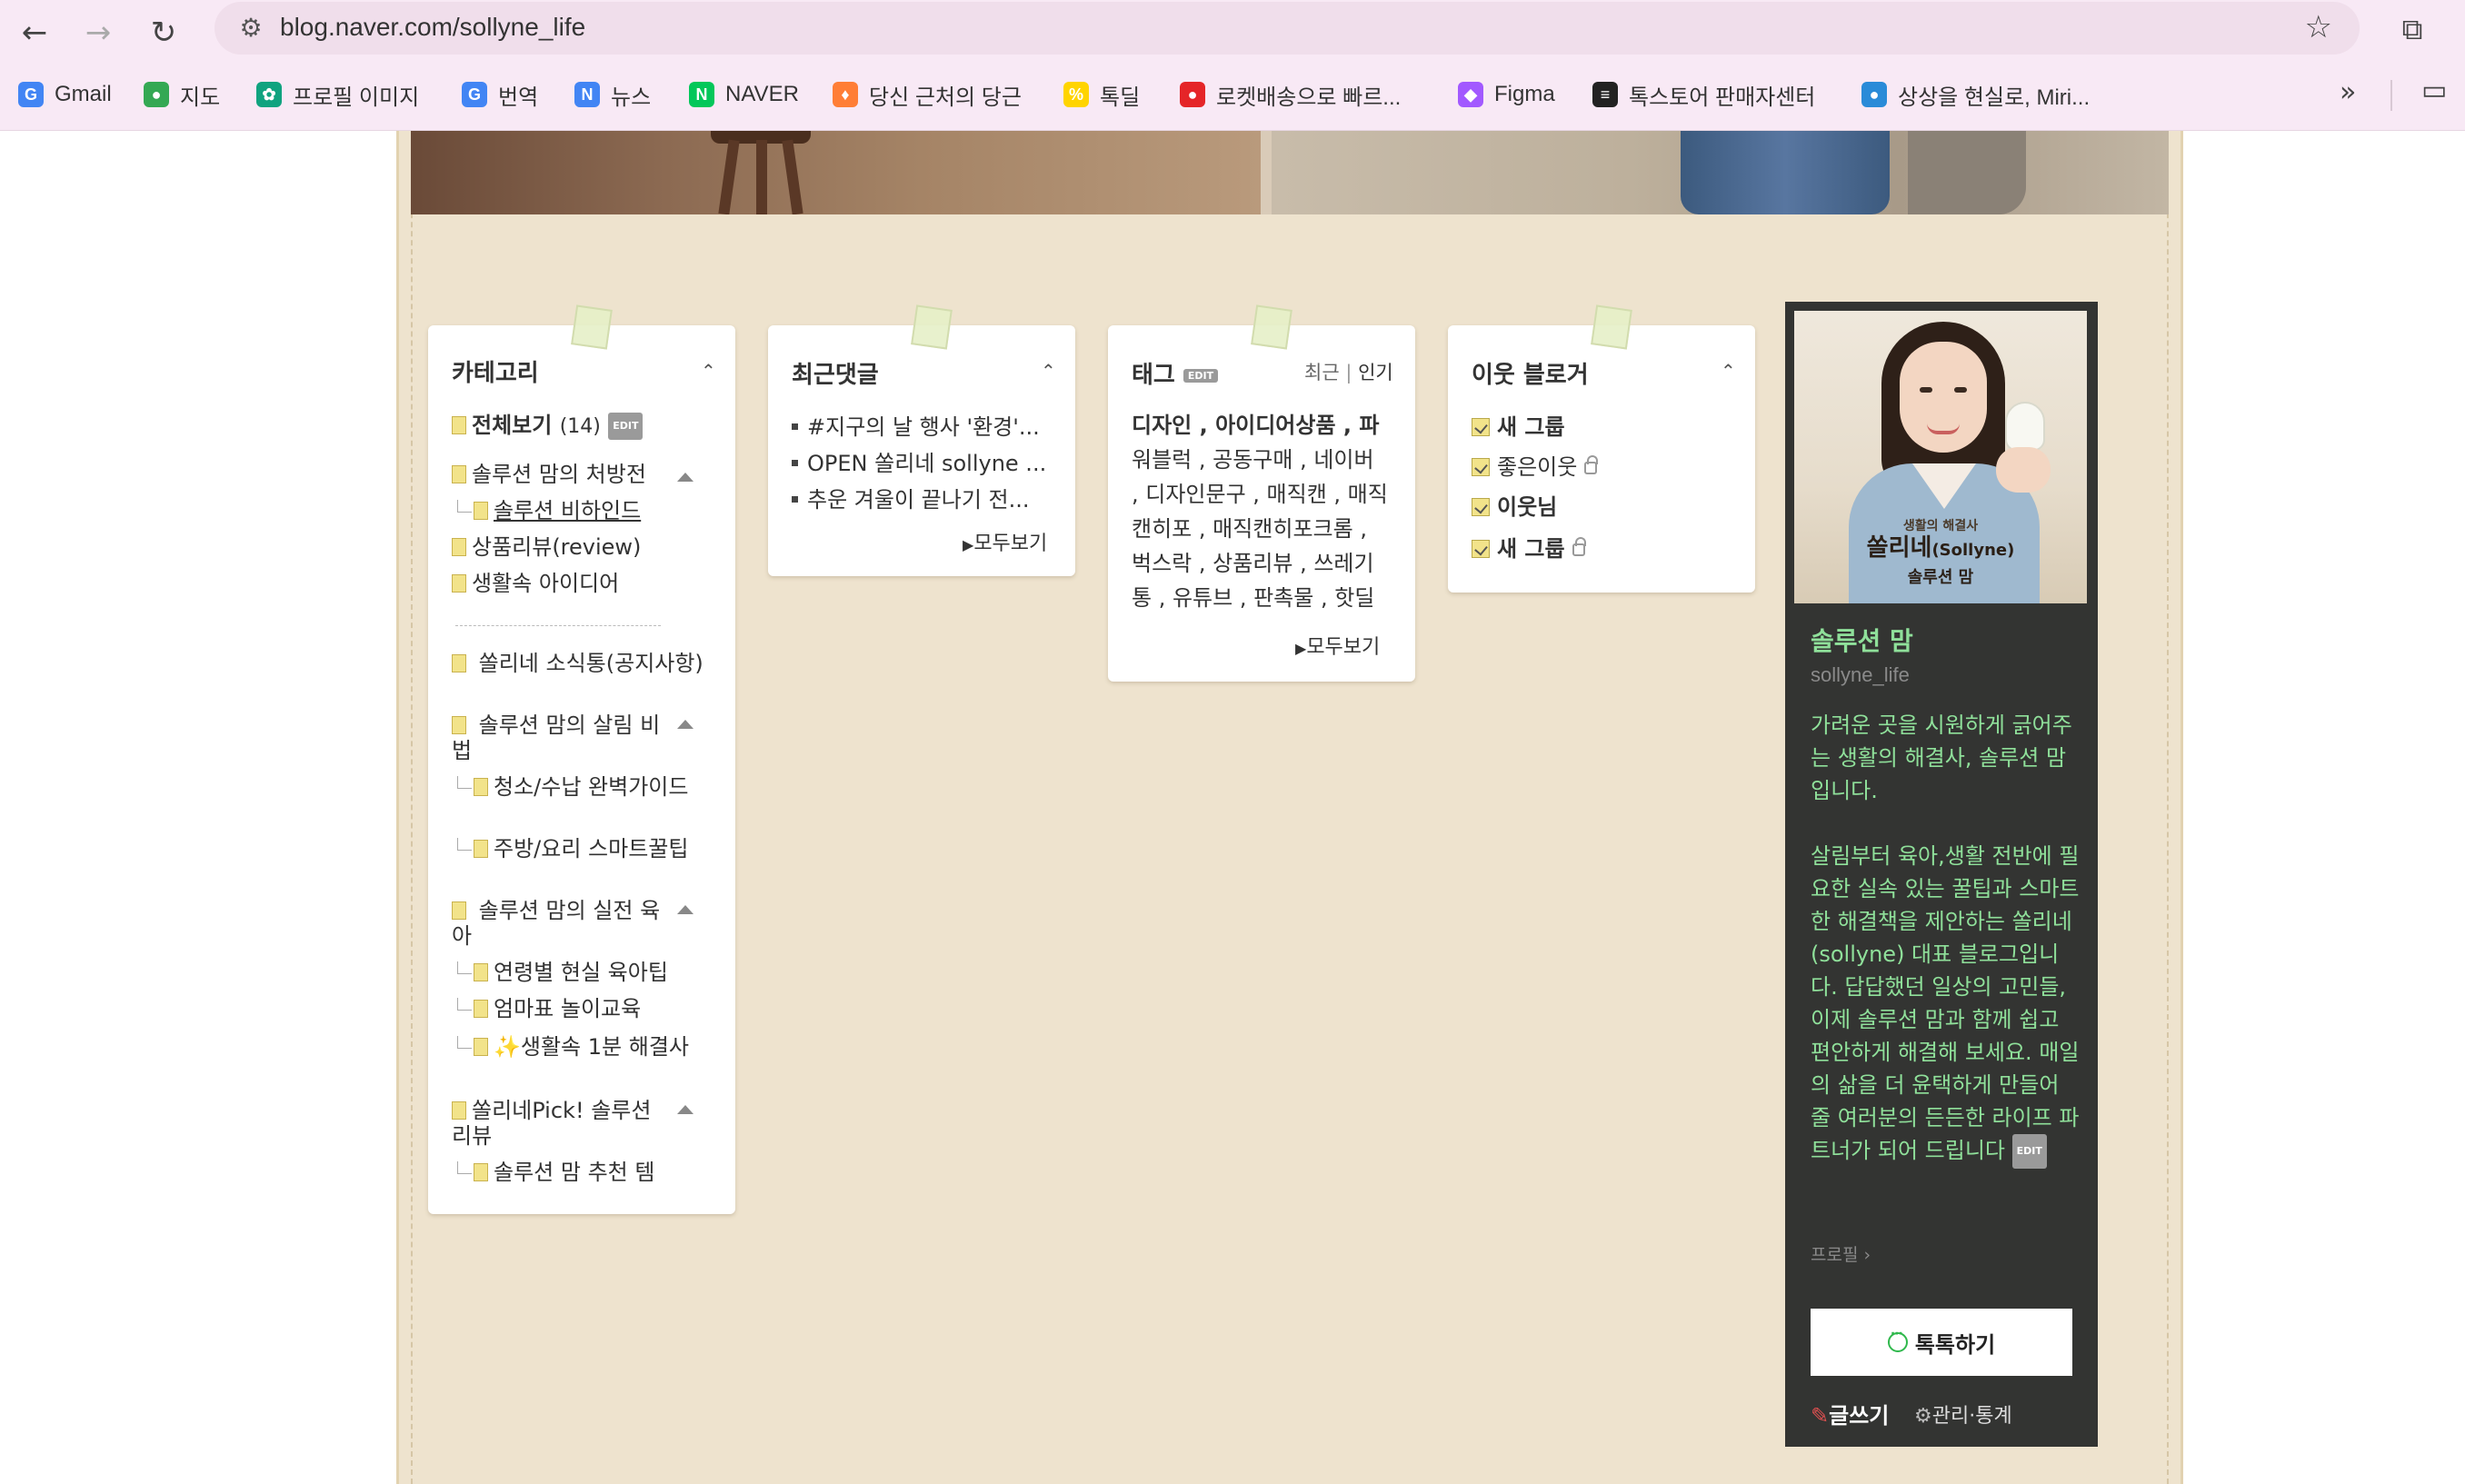  I want to click on tag-line: 벅스락 , 상품리뷰 , 쓰레기, so click(1253, 563).